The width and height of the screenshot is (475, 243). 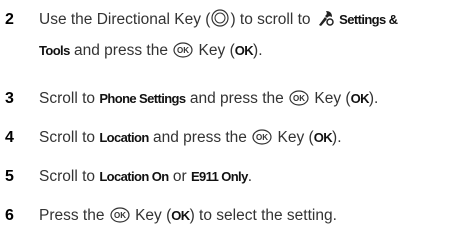 What do you see at coordinates (220, 22) in the screenshot?
I see `directional-key-icon` at bounding box center [220, 22].